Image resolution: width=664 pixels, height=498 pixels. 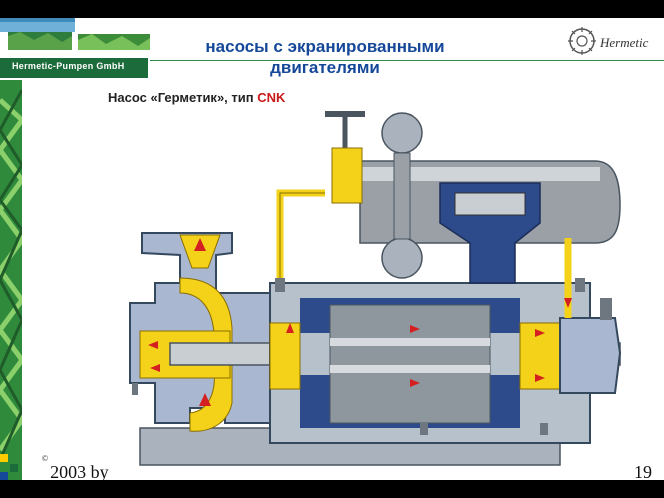 I want to click on logo-wordmark: Hermetic, so click(x=624, y=42).